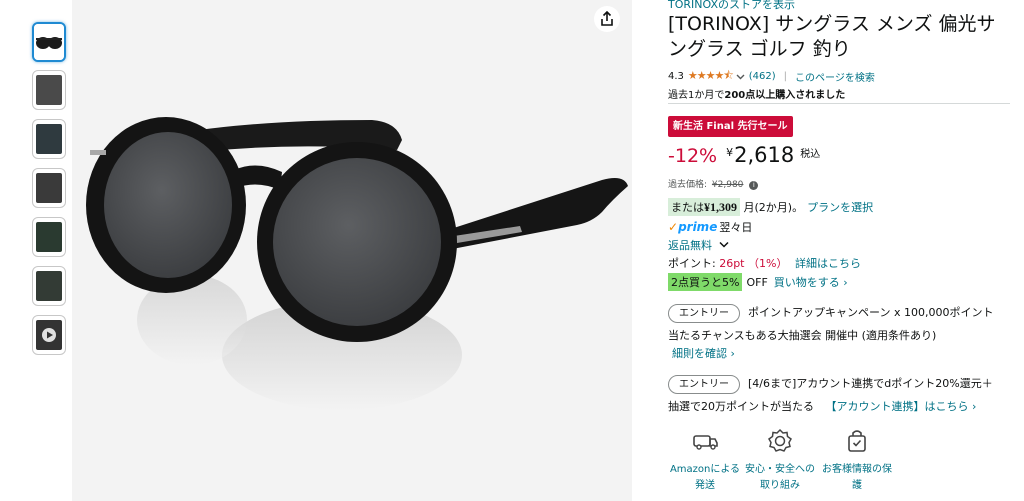 The height and width of the screenshot is (501, 1024). I want to click on free-returns-link: 返品無料, so click(698, 245).